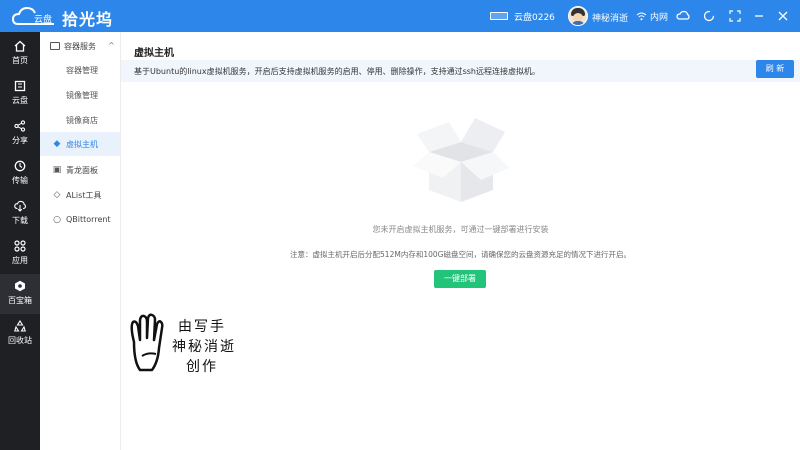 The width and height of the screenshot is (800, 450). What do you see at coordinates (20, 254) in the screenshot?
I see `nav-item-apps: 应用` at bounding box center [20, 254].